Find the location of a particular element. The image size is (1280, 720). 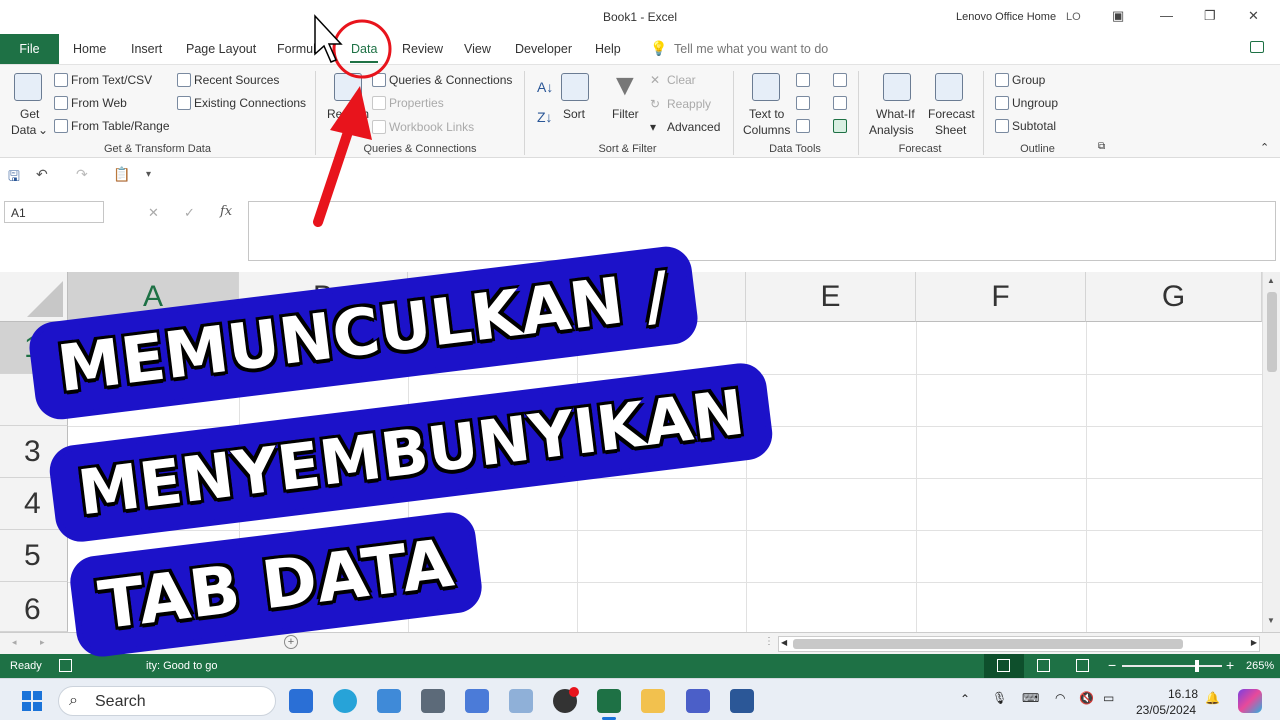

column-header-d is located at coordinates (661, 297).